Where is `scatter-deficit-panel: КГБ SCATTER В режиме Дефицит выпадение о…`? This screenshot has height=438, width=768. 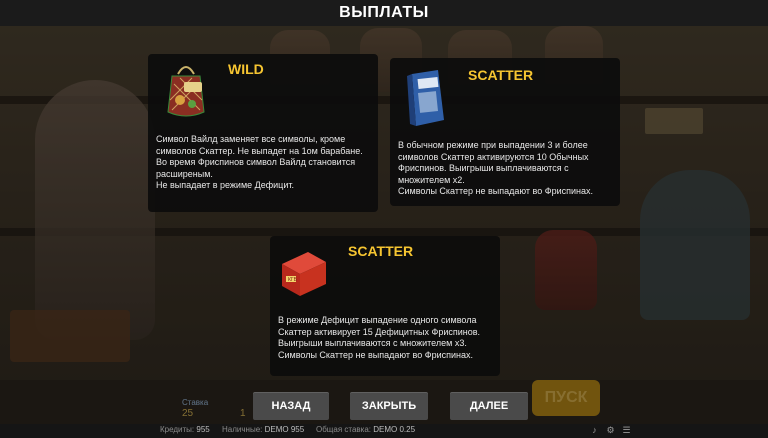 scatter-deficit-panel: КГБ SCATTER В режиме Дефицит выпадение о… is located at coordinates (385, 306).